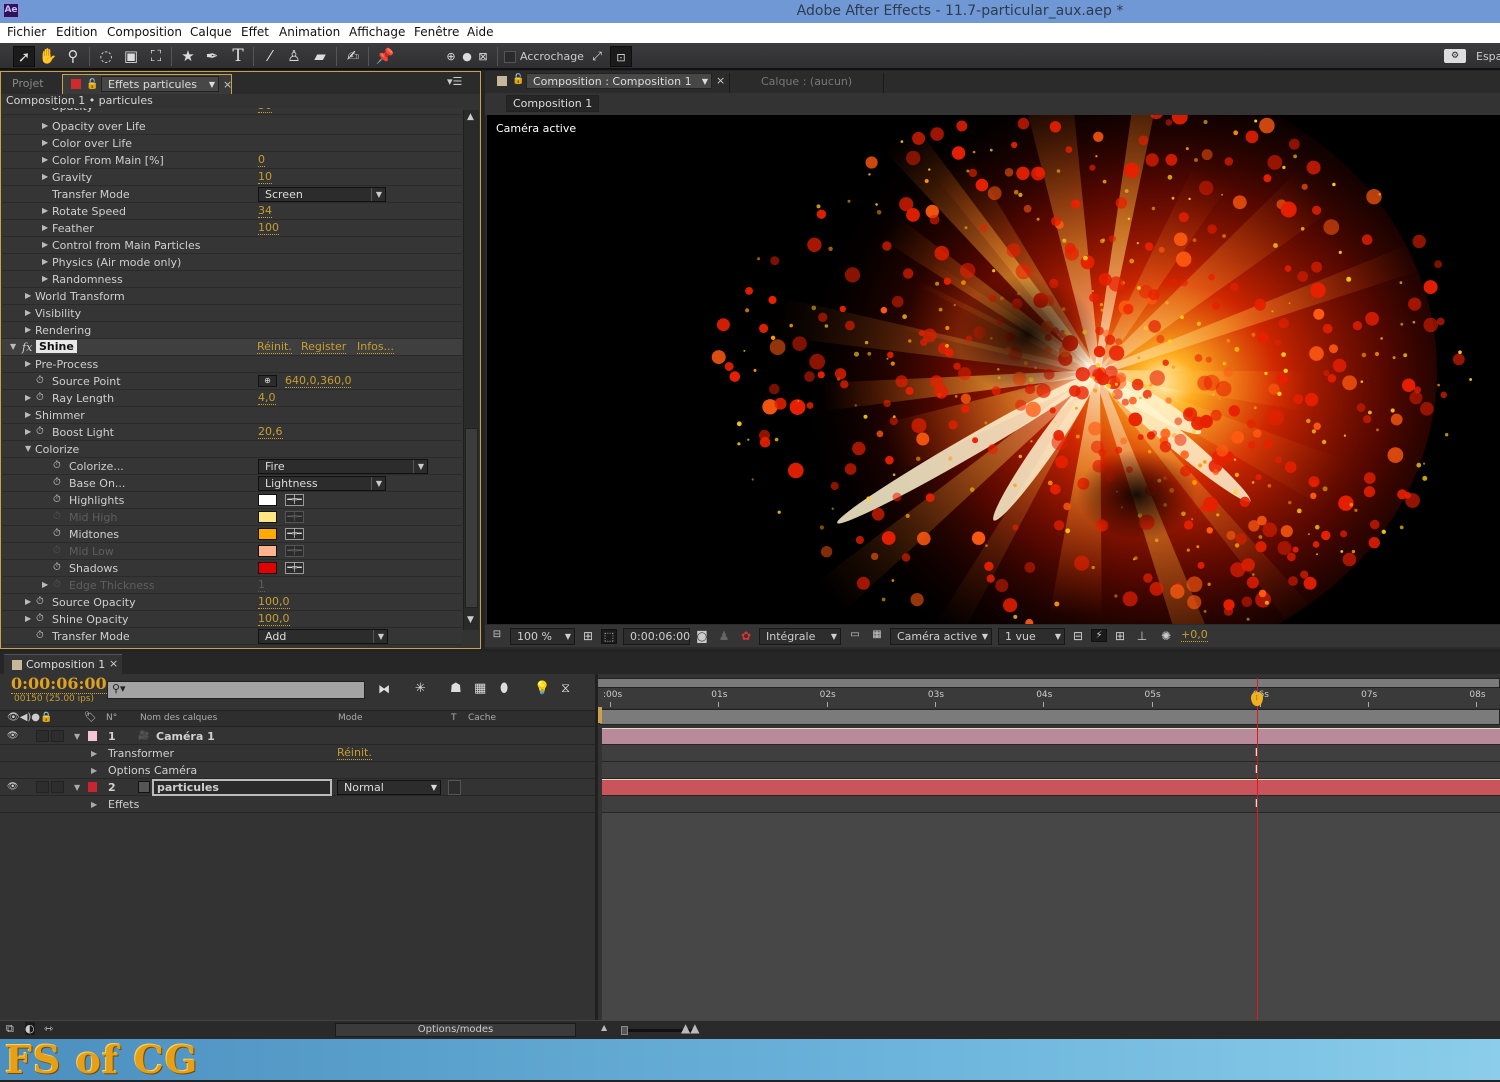 This screenshot has height=1082, width=1500. Describe the element at coordinates (604, 1027) in the screenshot. I see `zoom-out-icon: ▲` at that location.